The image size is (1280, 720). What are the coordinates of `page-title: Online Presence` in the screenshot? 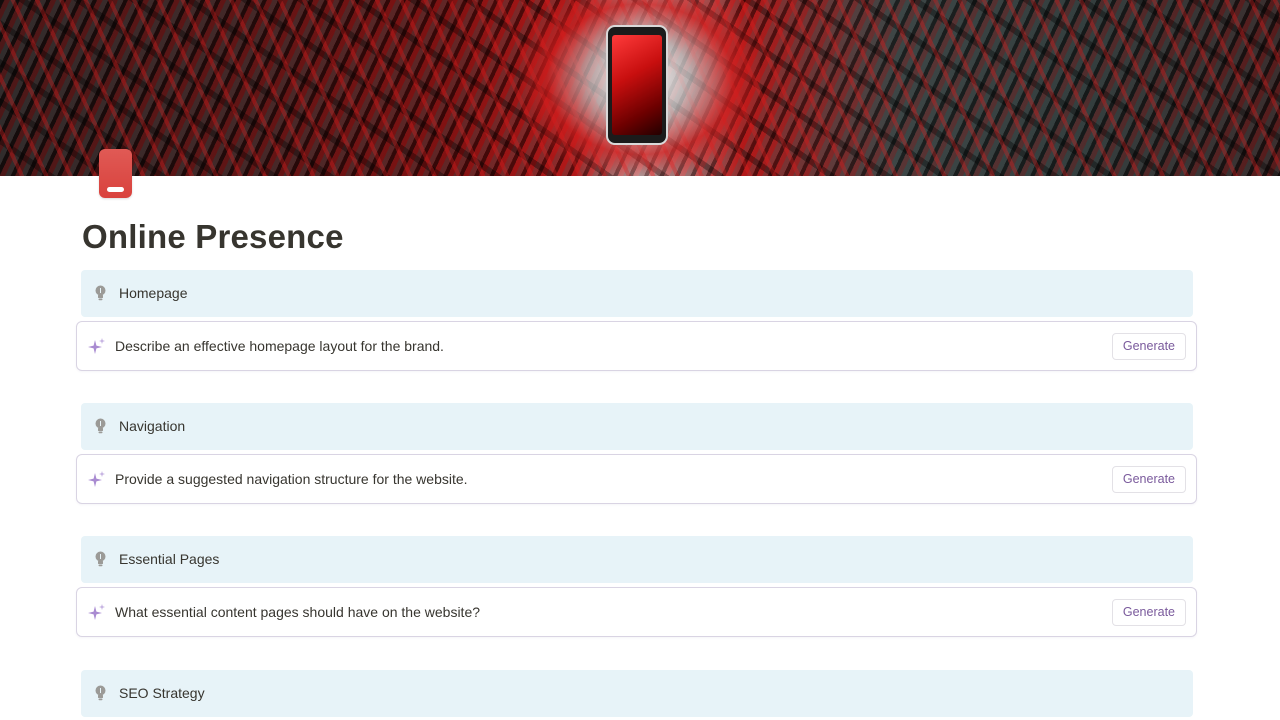 It's located at (213, 237).